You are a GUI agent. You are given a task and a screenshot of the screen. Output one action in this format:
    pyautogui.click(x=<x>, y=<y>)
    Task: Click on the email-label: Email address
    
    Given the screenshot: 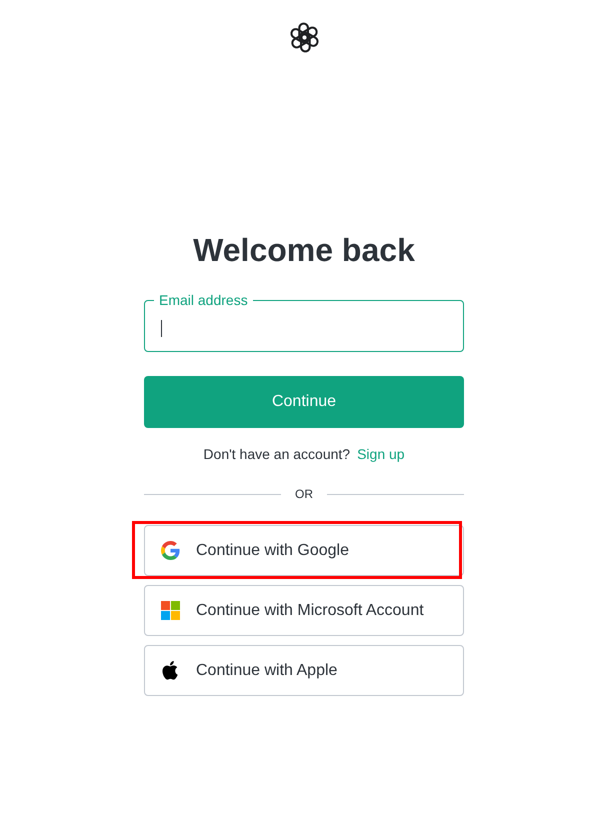 What is the action you would take?
    pyautogui.click(x=203, y=300)
    